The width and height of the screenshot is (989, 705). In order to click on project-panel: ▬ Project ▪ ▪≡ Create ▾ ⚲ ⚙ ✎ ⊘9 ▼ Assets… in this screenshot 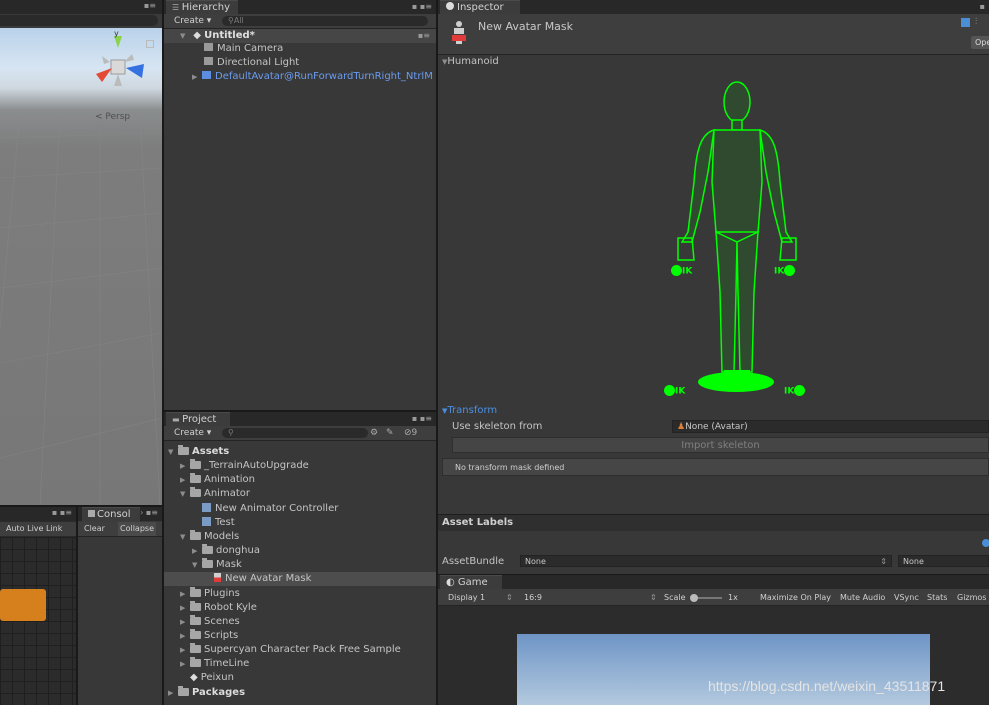, I will do `click(300, 558)`.